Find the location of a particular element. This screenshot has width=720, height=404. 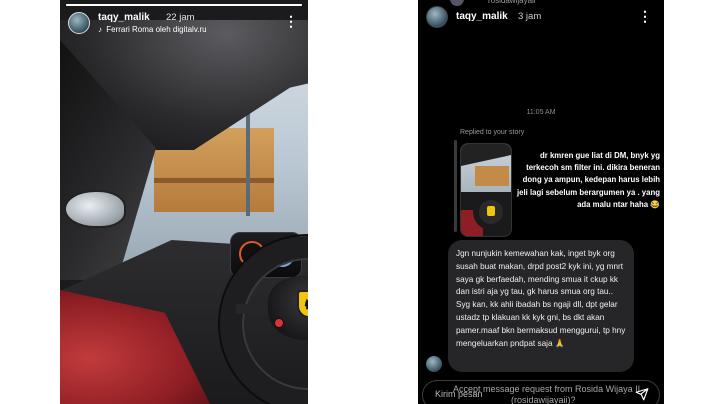

music-icon: ♪ is located at coordinates (100, 29).